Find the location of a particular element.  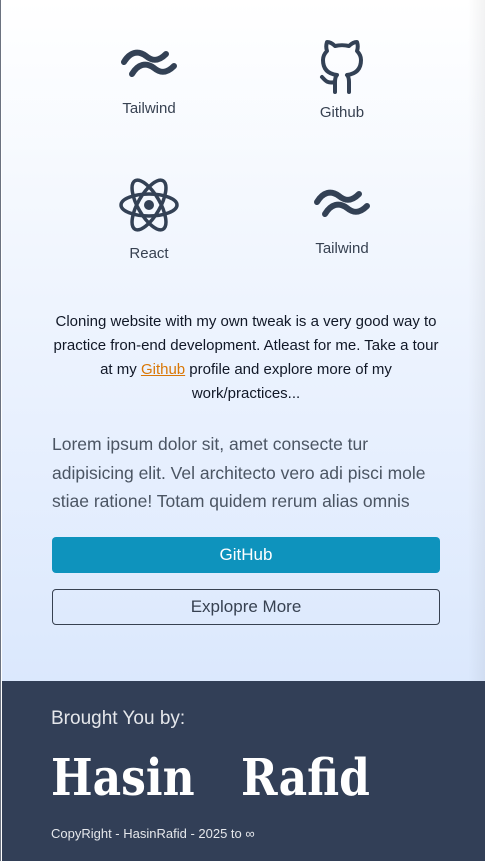

author-first-name: Hasin is located at coordinates (123, 778).